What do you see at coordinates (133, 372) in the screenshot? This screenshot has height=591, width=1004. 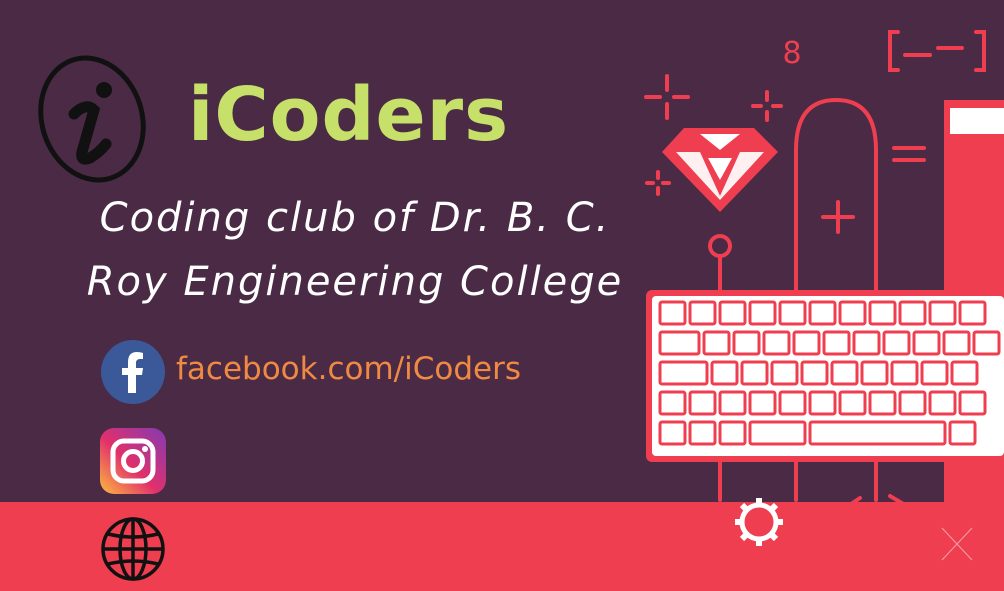 I see `facebook-icon` at bounding box center [133, 372].